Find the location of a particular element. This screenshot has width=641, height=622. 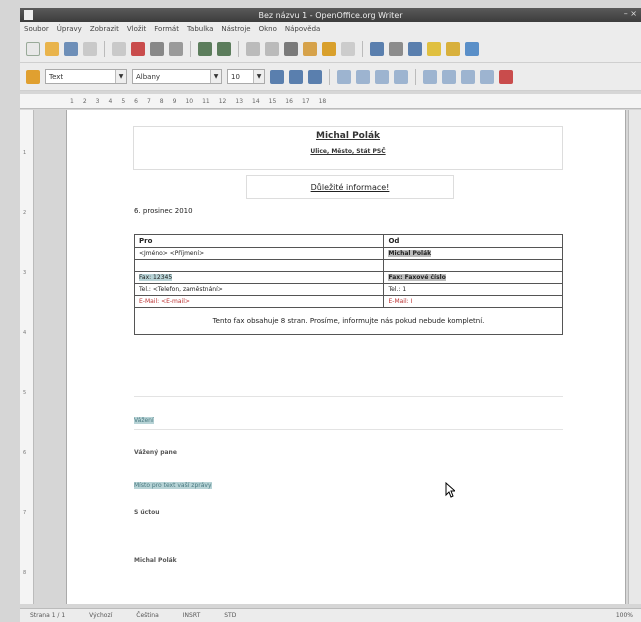

email-icon is located at coordinates (90, 48).